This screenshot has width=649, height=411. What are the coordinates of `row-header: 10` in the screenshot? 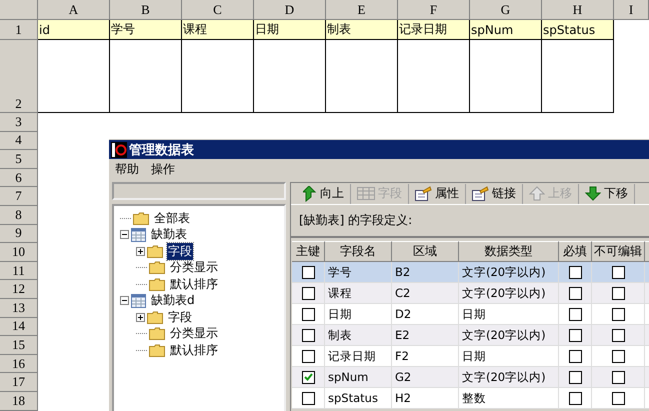 It's located at (19, 252).